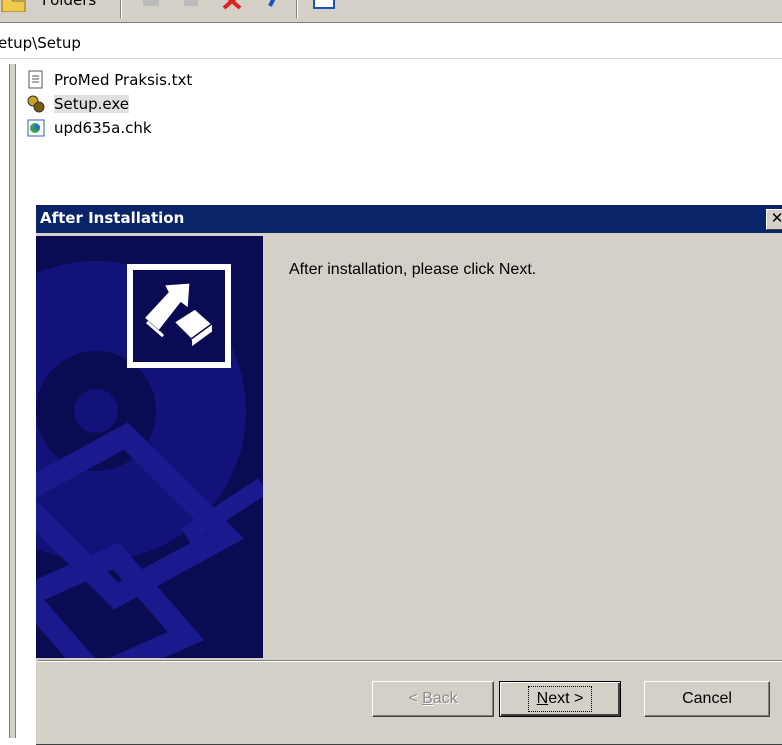 This screenshot has height=745, width=782. I want to click on file-name: upd635a.chk, so click(103, 128).